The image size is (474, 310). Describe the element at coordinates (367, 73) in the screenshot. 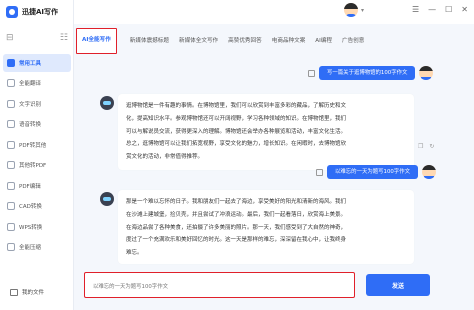

I see `user-message-bubble: 写一篇关于逛博物馆的100字作文` at that location.